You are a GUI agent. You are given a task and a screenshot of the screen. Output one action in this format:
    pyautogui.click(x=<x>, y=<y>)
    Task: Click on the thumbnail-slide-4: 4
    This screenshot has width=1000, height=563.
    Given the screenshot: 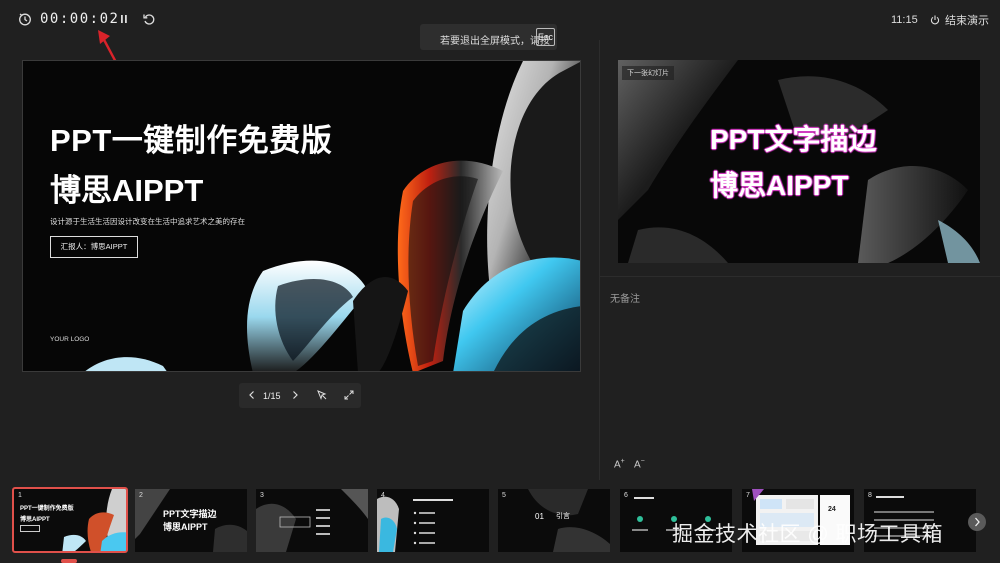 What is the action you would take?
    pyautogui.click(x=433, y=520)
    